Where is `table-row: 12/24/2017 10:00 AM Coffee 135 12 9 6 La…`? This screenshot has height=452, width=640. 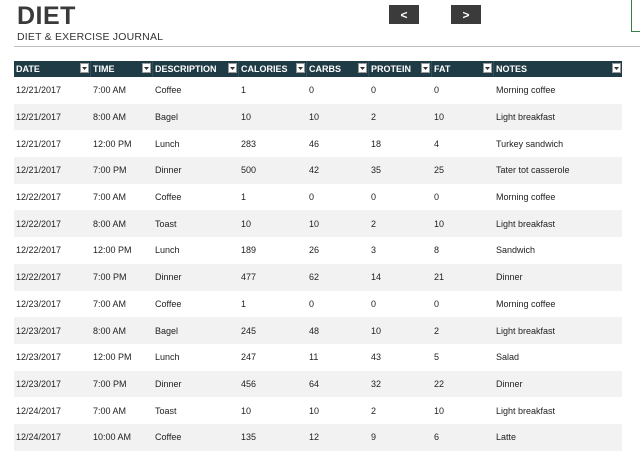 table-row: 12/24/2017 10:00 AM Coffee 135 12 9 6 La… is located at coordinates (318, 437).